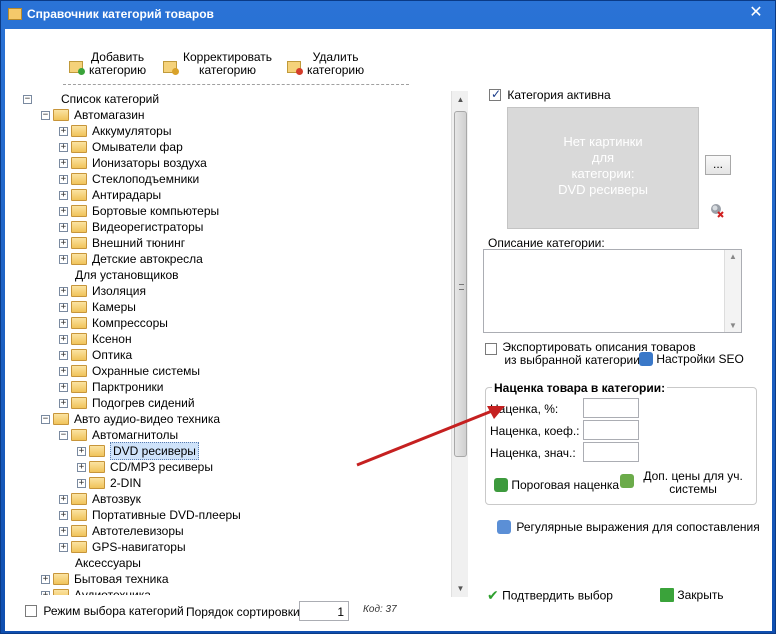 Image resolution: width=776 pixels, height=634 pixels. Describe the element at coordinates (102, 291) in the screenshot. I see `tree-node: + Изоляция` at that location.